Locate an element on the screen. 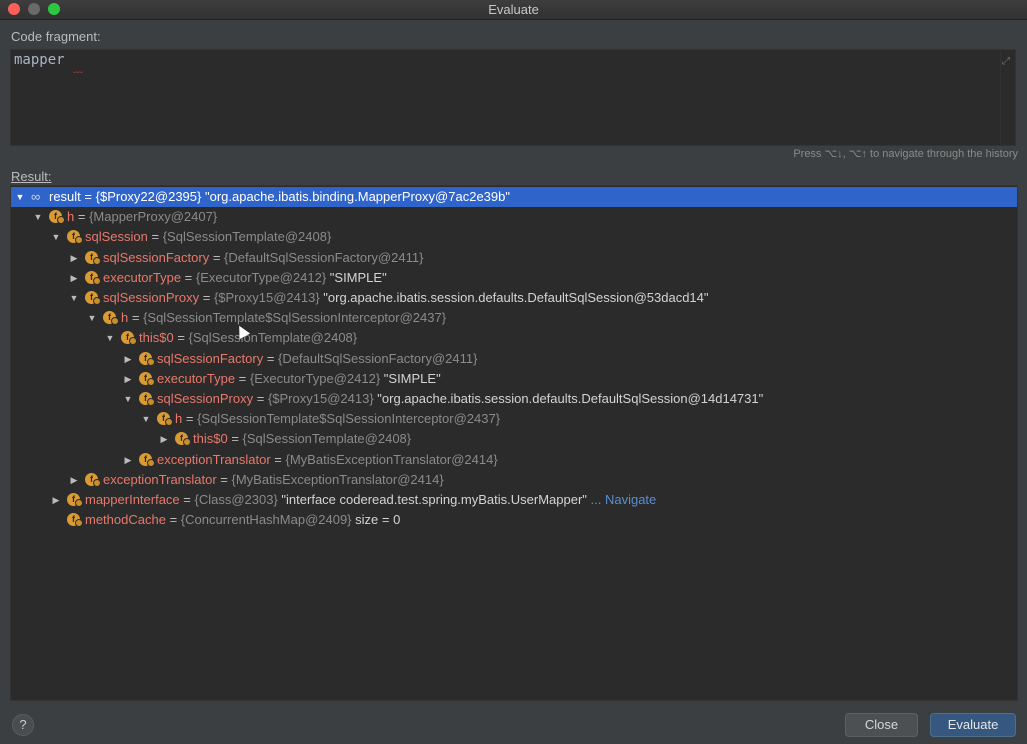 The width and height of the screenshot is (1027, 744). tree-row: ▼ f sqlSession = {SqlSessionTemplate@2408} is located at coordinates (514, 237).